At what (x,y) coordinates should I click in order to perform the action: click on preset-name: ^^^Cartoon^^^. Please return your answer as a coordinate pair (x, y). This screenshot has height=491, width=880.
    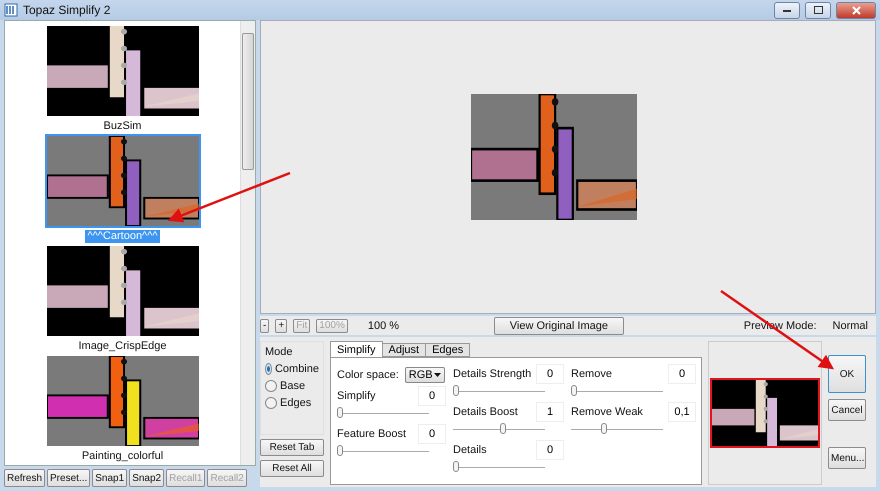
    Looking at the image, I should click on (122, 236).